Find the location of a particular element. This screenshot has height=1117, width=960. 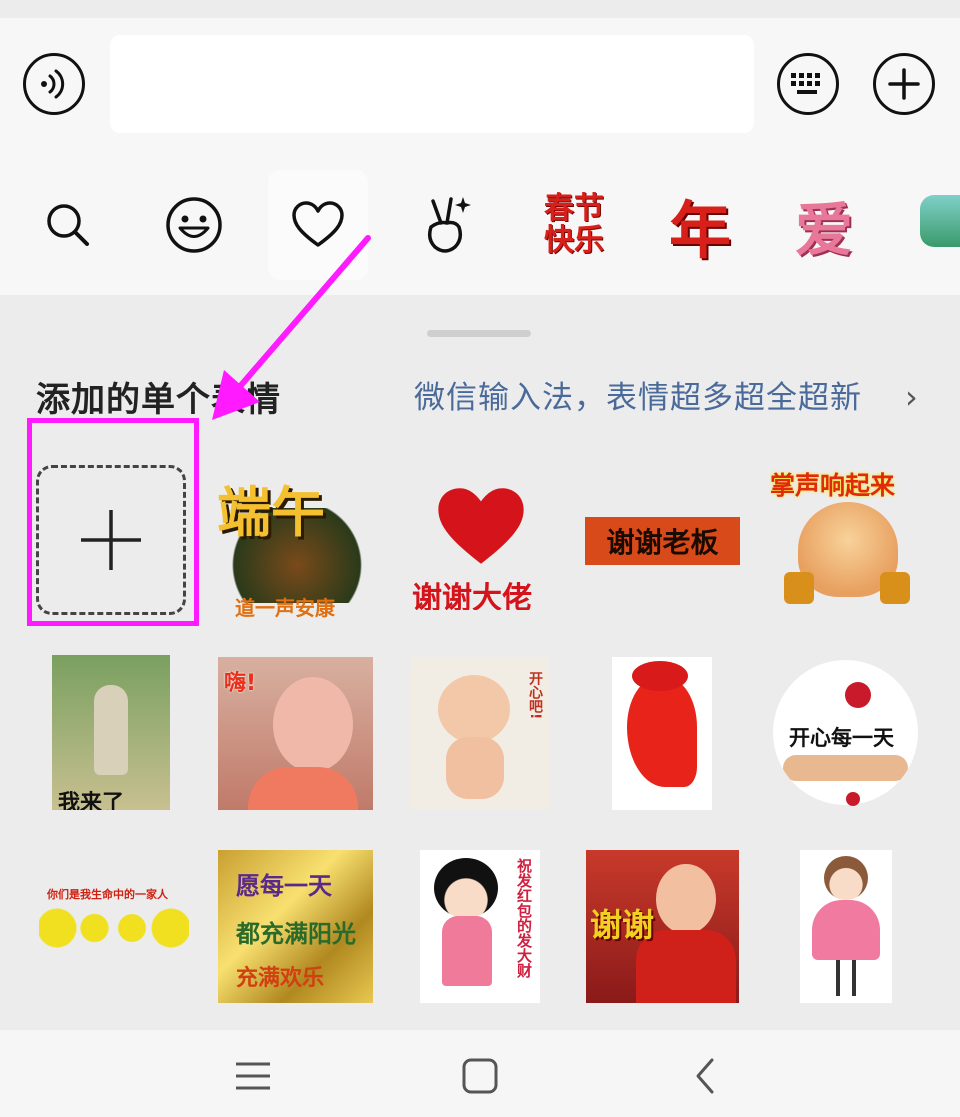

back-chevron-icon is located at coordinates (705, 1076).